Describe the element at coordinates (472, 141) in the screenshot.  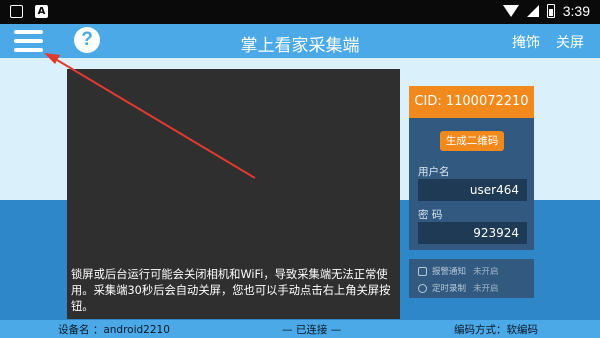
I see `generate-qr-button: 生成二维码` at that location.